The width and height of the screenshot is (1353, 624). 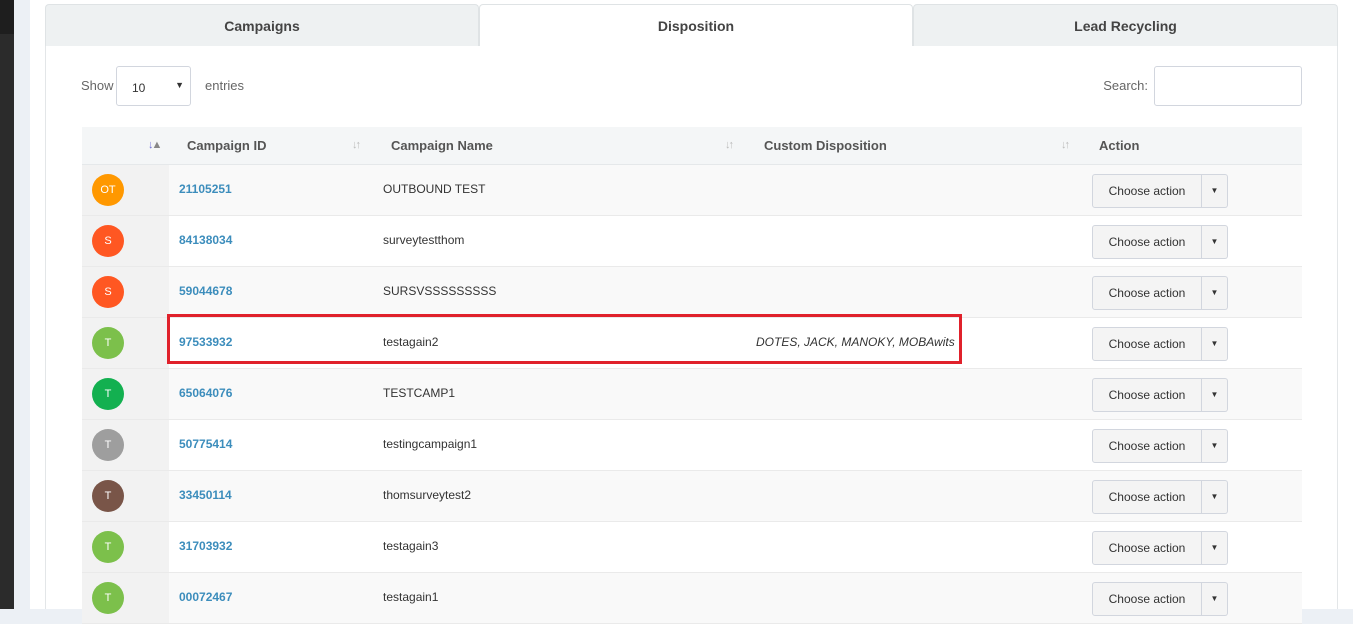 What do you see at coordinates (1125, 85) in the screenshot?
I see `search-label: Search:` at bounding box center [1125, 85].